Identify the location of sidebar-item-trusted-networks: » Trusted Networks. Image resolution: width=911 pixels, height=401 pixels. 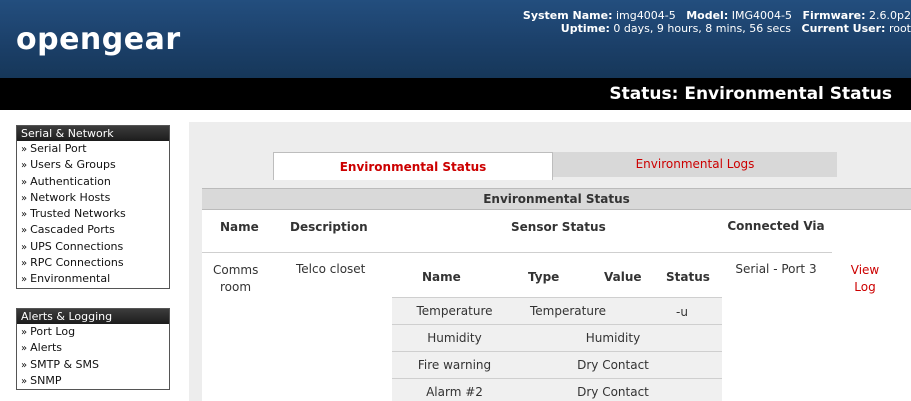
(93, 214).